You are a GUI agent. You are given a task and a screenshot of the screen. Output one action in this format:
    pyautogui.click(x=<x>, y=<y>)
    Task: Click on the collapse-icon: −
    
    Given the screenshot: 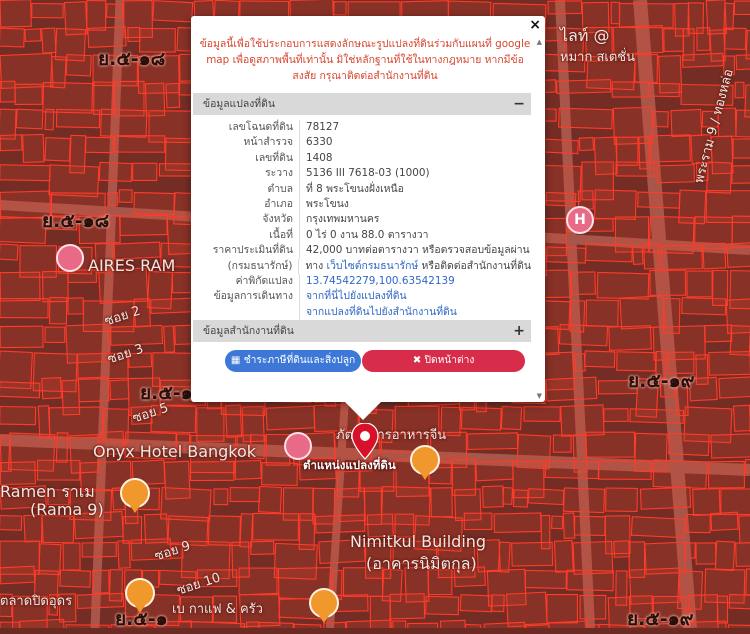 What is the action you would take?
    pyautogui.click(x=519, y=104)
    